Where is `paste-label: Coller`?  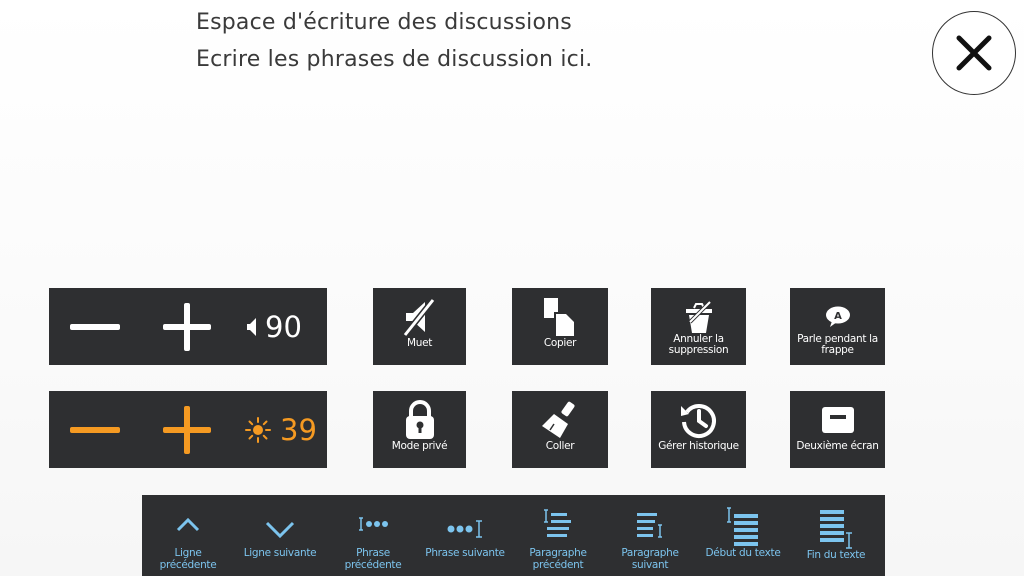 paste-label: Coller is located at coordinates (560, 446).